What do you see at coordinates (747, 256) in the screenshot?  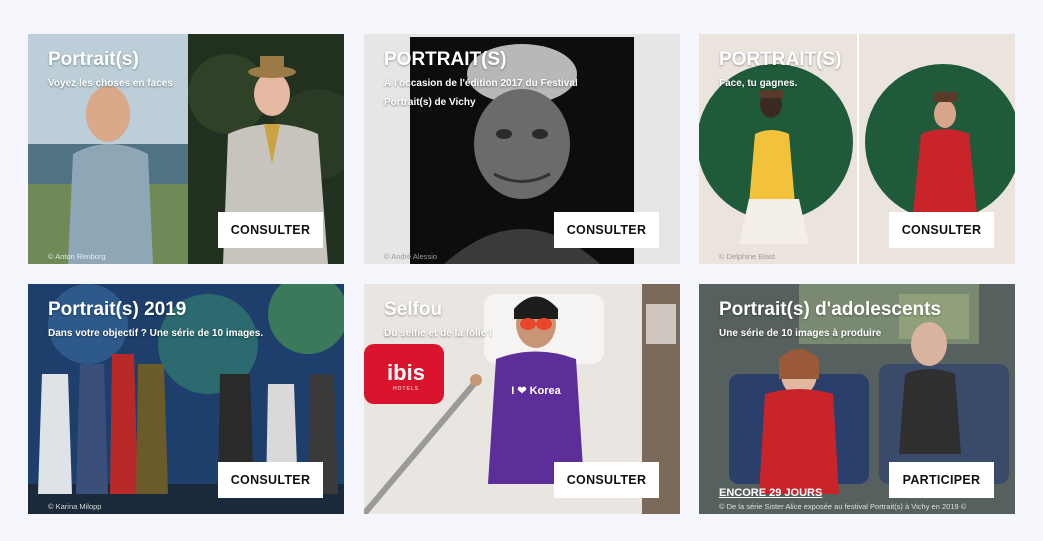 I see `photo-credit: © Delphine Blast` at bounding box center [747, 256].